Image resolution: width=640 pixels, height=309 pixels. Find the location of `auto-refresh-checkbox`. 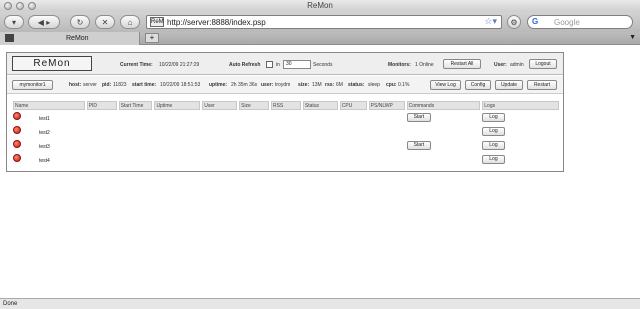

auto-refresh-checkbox is located at coordinates (269, 64).